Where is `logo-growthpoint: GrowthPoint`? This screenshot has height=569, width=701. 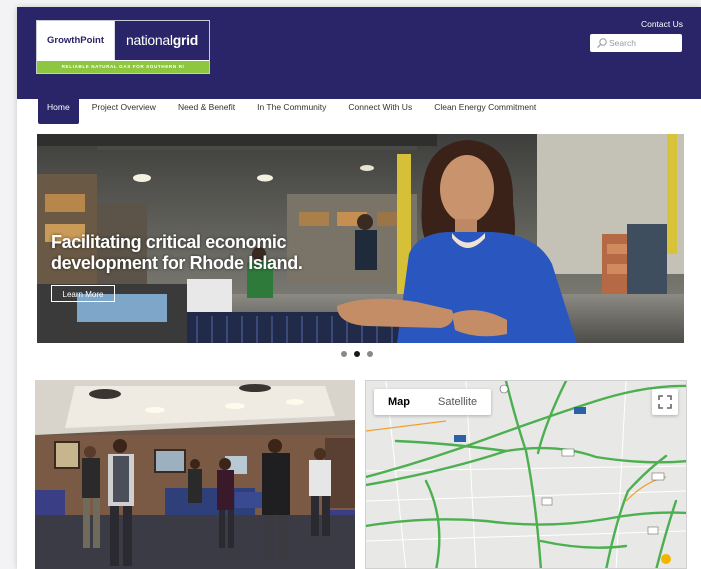
logo-growthpoint: GrowthPoint is located at coordinates (76, 40).